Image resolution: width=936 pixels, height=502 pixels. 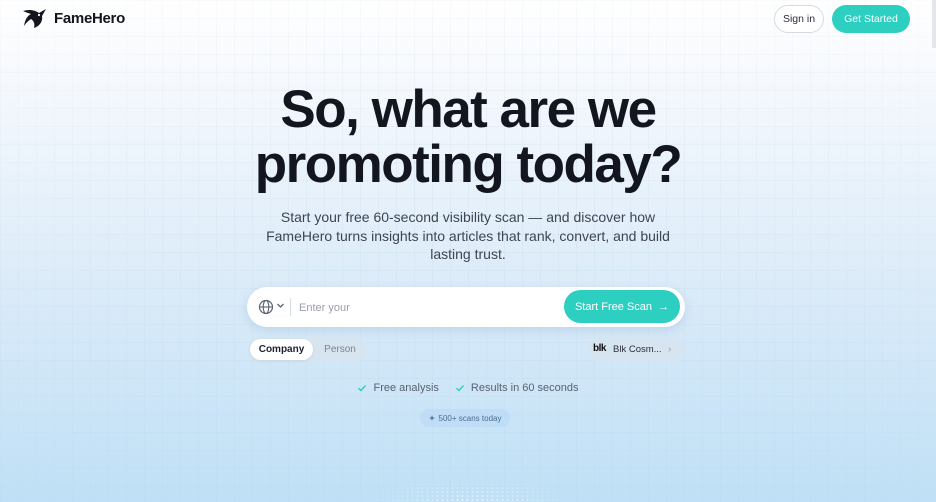 I want to click on famehero-logo-icon, so click(x=34, y=18).